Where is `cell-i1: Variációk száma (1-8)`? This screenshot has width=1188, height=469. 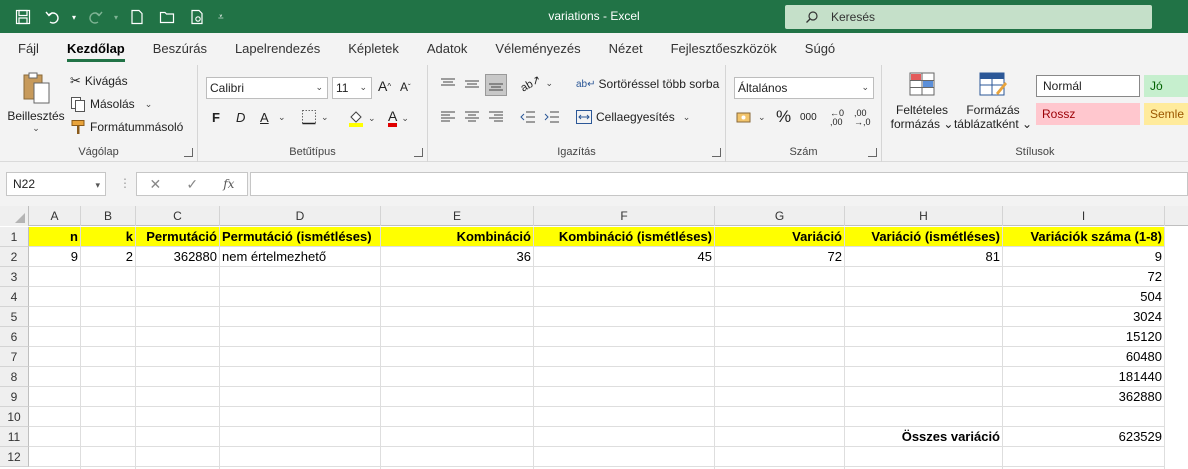 cell-i1: Variációk száma (1-8) is located at coordinates (1084, 237).